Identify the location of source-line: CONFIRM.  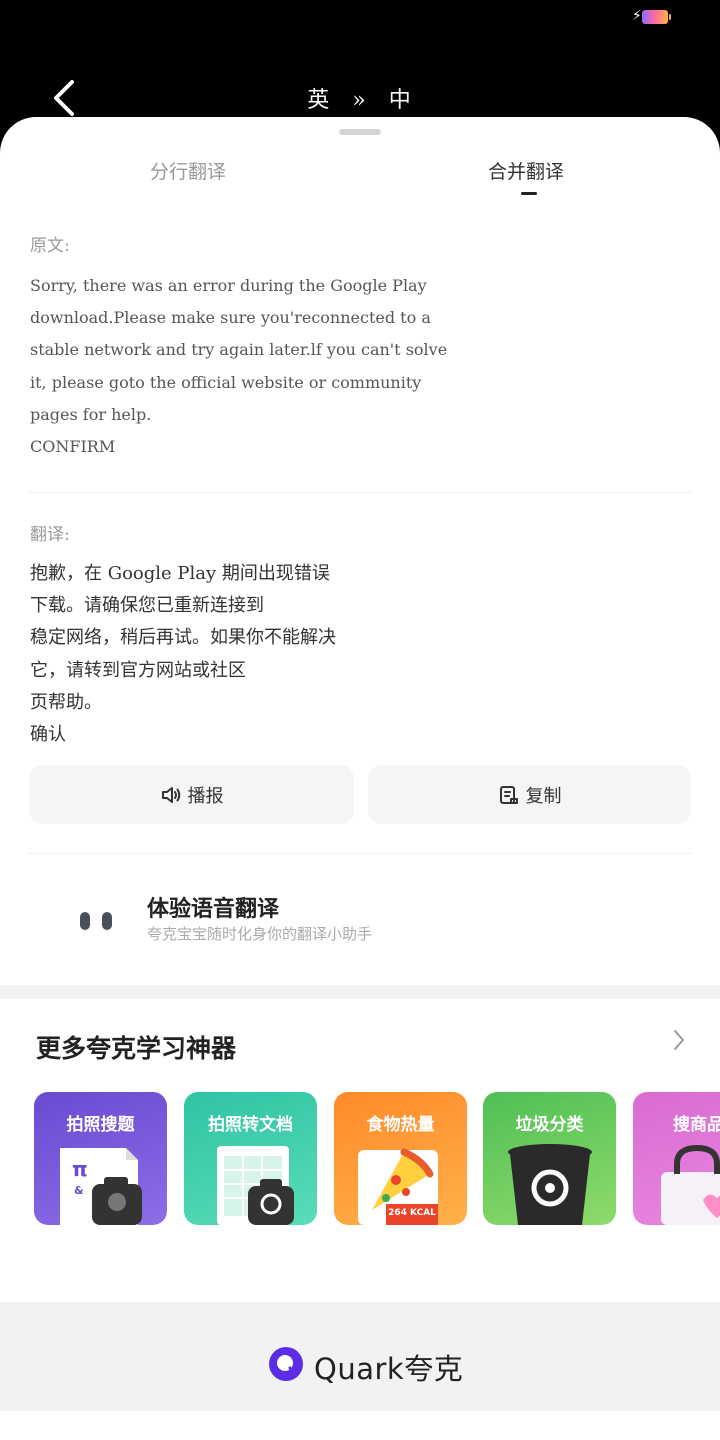
(73, 447).